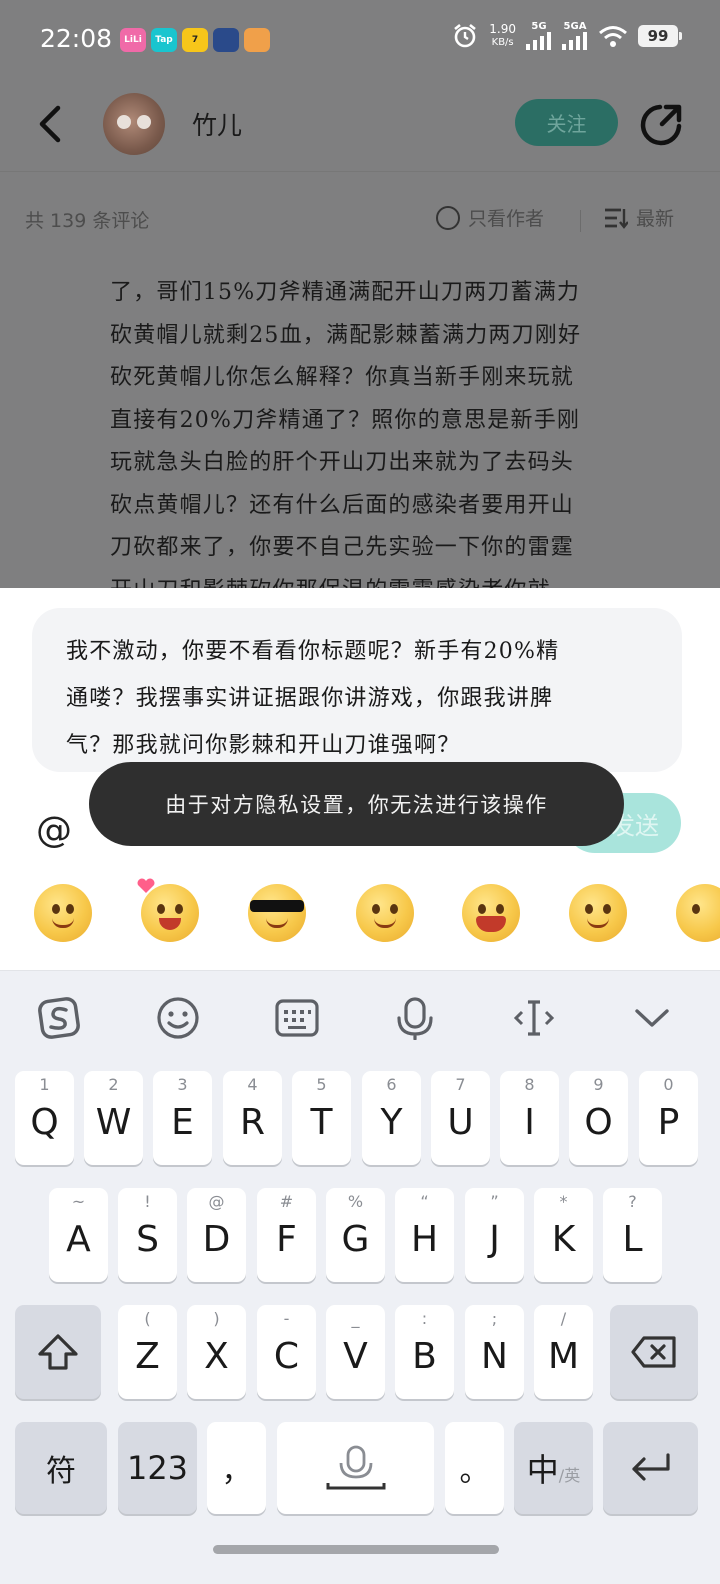  I want to click on emoji-panel-icon, so click(178, 1018).